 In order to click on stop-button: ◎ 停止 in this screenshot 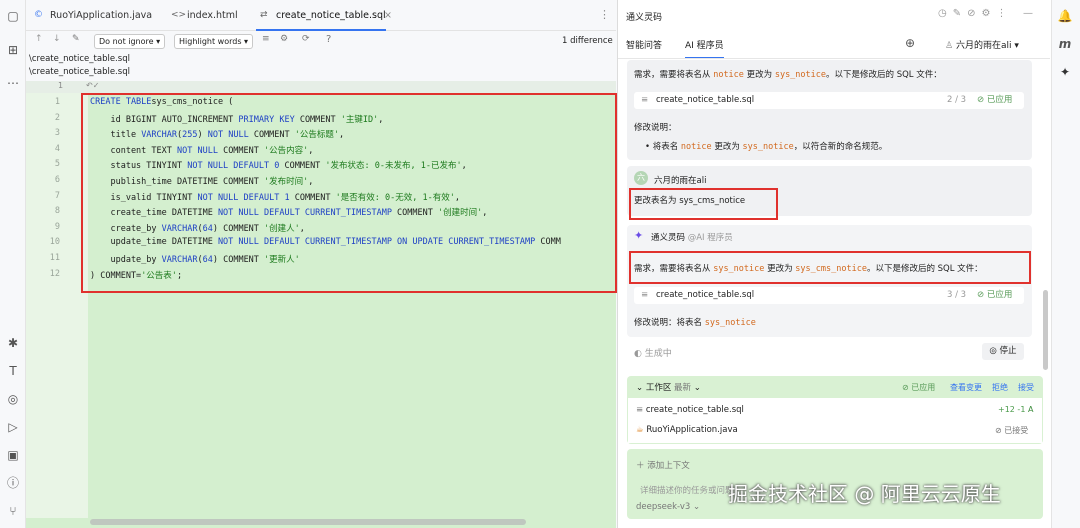, I will do `click(1003, 351)`.